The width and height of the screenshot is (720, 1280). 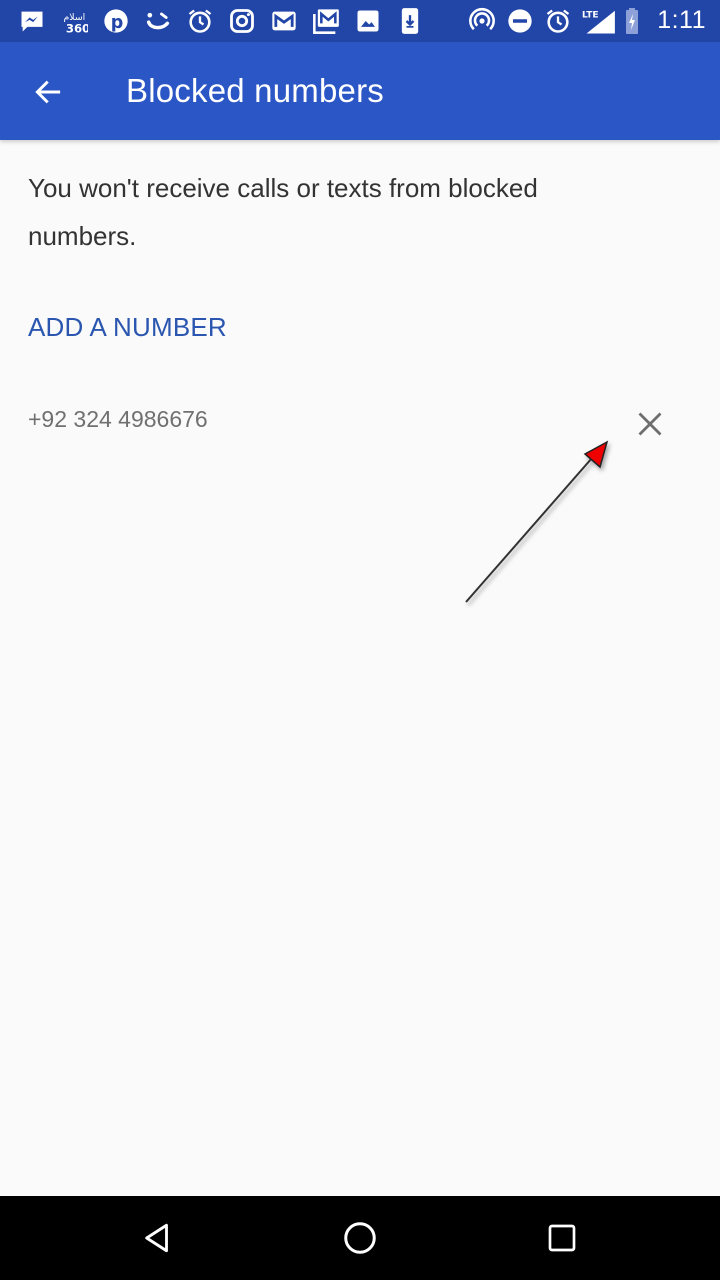 What do you see at coordinates (74, 21) in the screenshot?
I see `islam360-icon: ﺍﺳﻼﻡ 360` at bounding box center [74, 21].